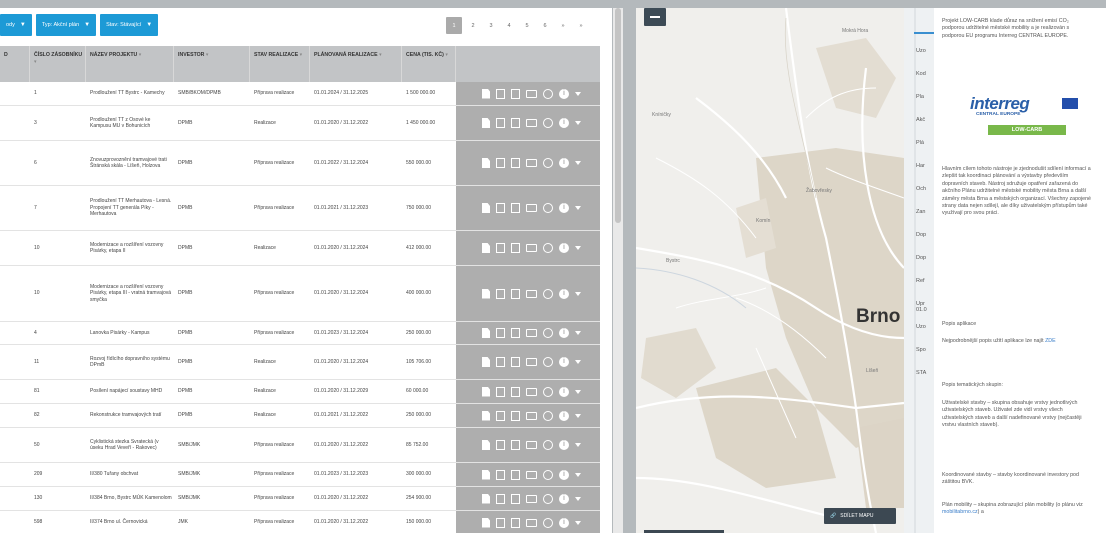 This screenshot has width=1106, height=533. Describe the element at coordinates (473, 25) in the screenshot. I see `page-button-1: 2` at that location.